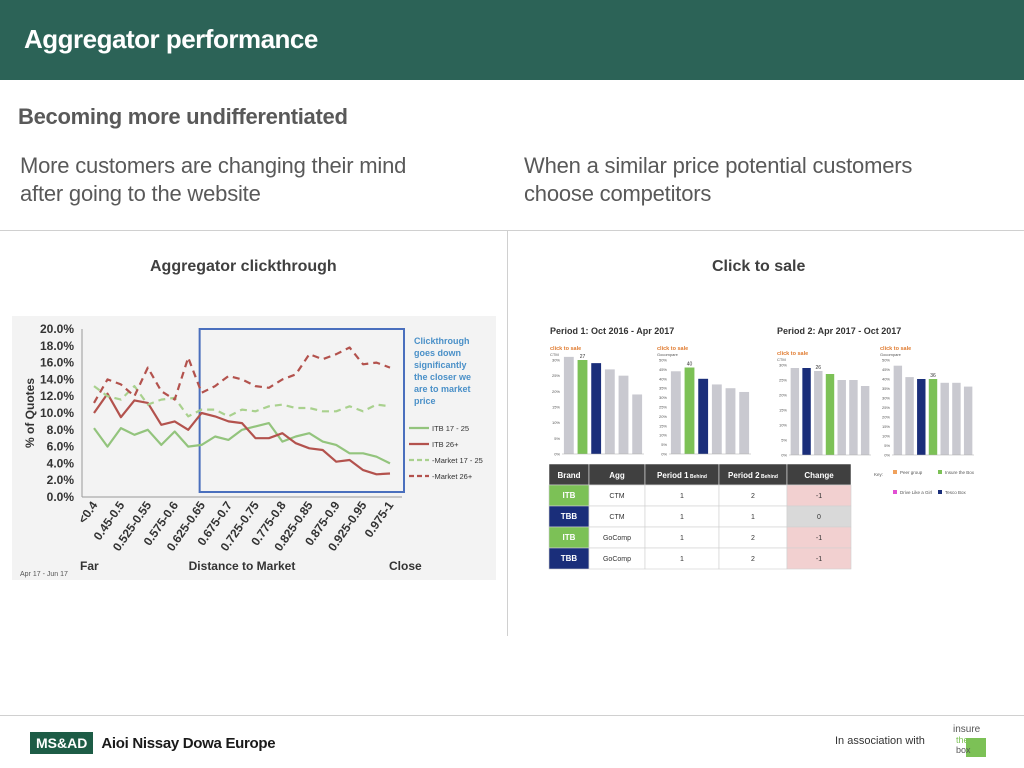 The height and width of the screenshot is (768, 1024). What do you see at coordinates (57, 379) in the screenshot?
I see `y-tick-label: 14.0%` at bounding box center [57, 379].